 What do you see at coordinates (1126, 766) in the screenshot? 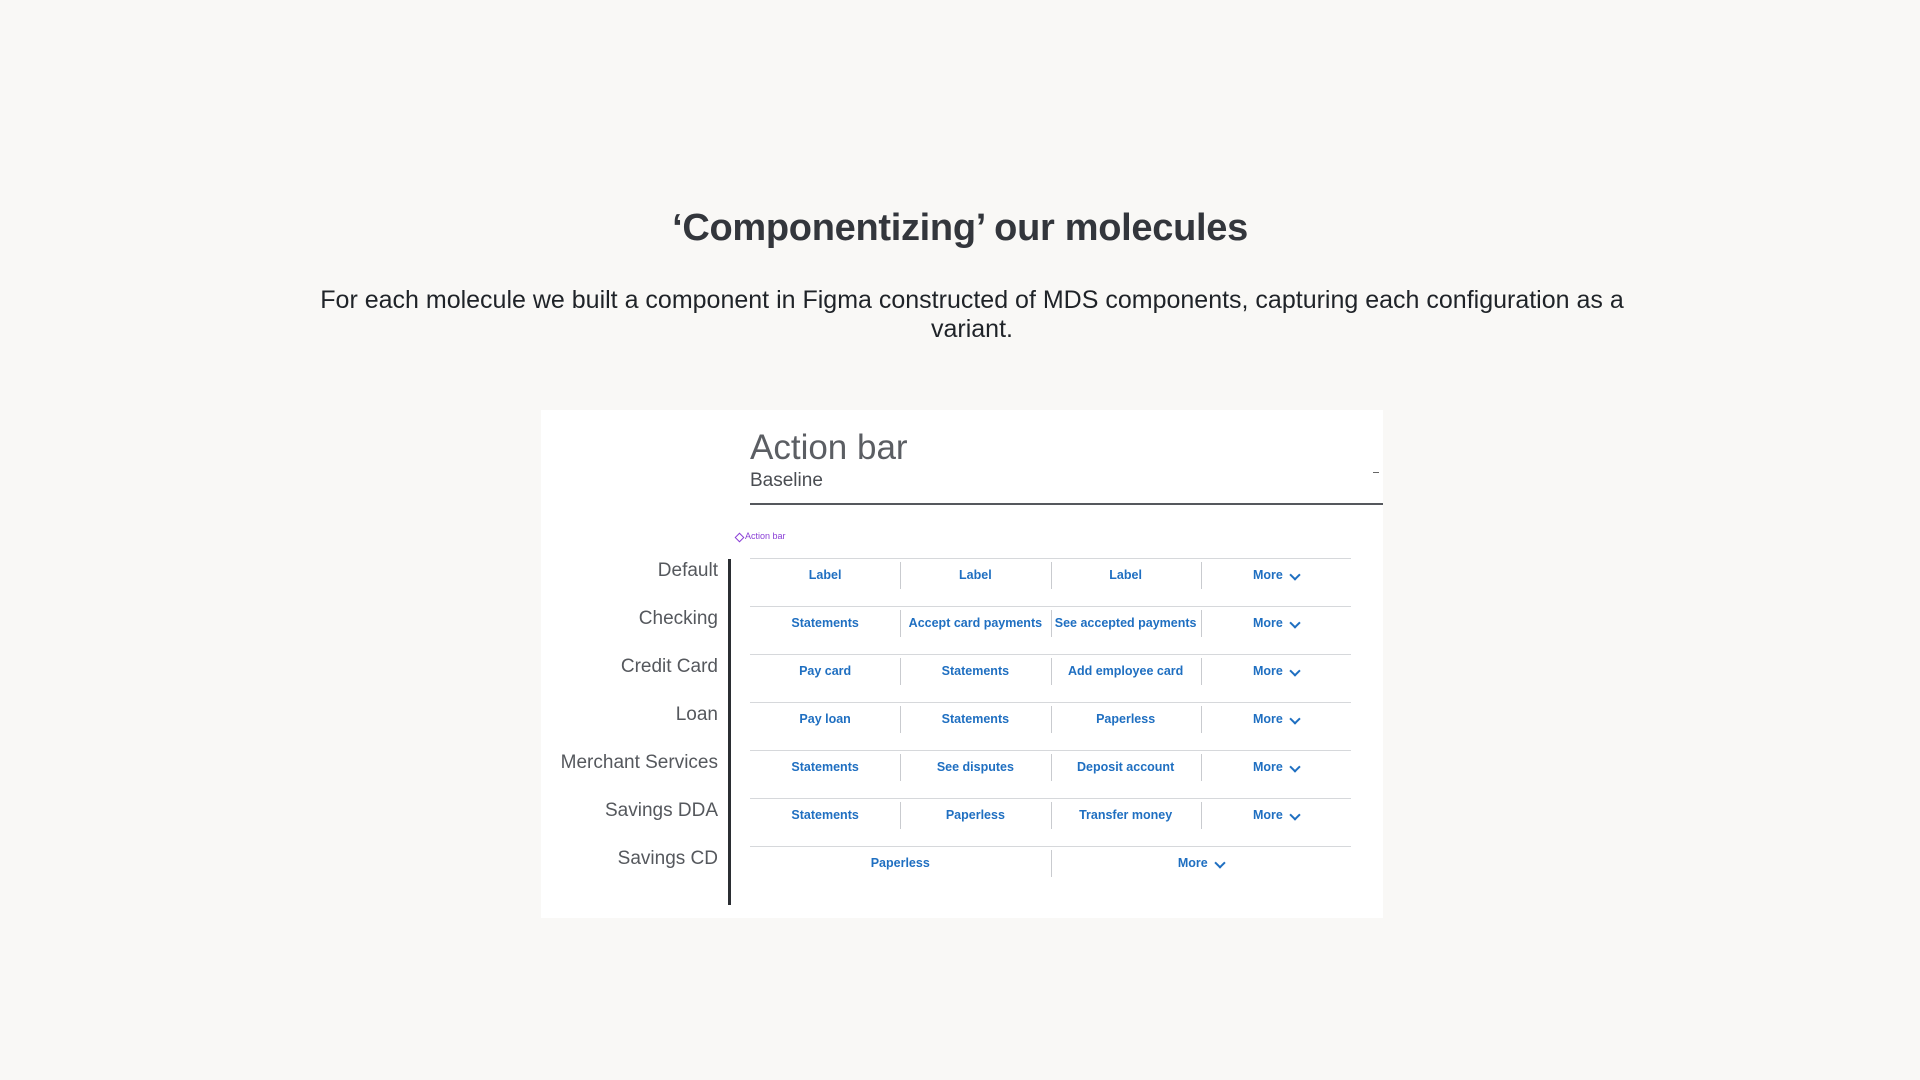
I see `action-label: Deposit account` at bounding box center [1126, 766].